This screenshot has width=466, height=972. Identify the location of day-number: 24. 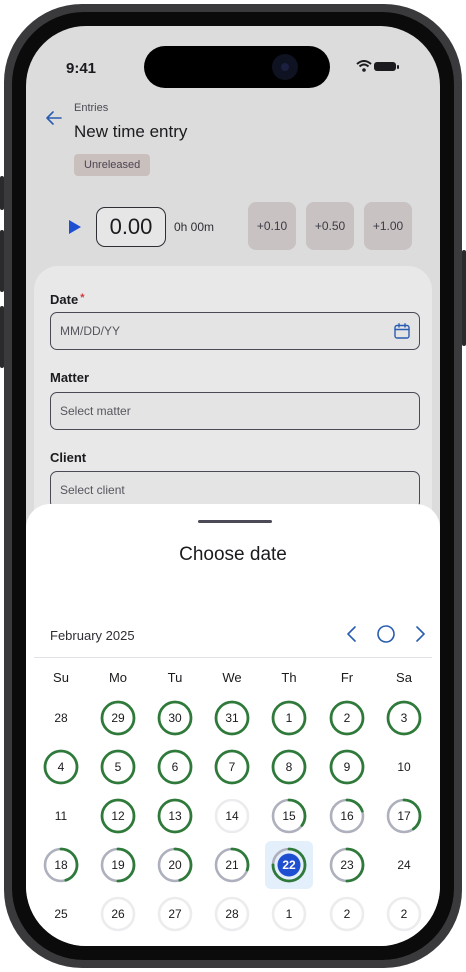
(404, 865).